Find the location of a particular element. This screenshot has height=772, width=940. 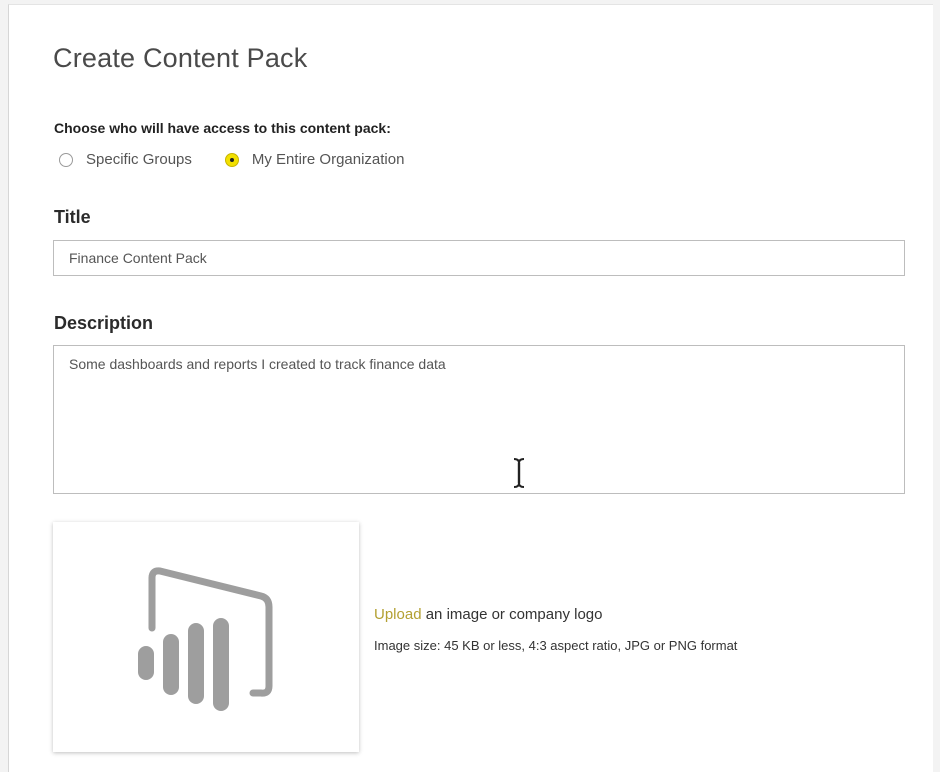

power-bi-logo-icon is located at coordinates (205, 639).